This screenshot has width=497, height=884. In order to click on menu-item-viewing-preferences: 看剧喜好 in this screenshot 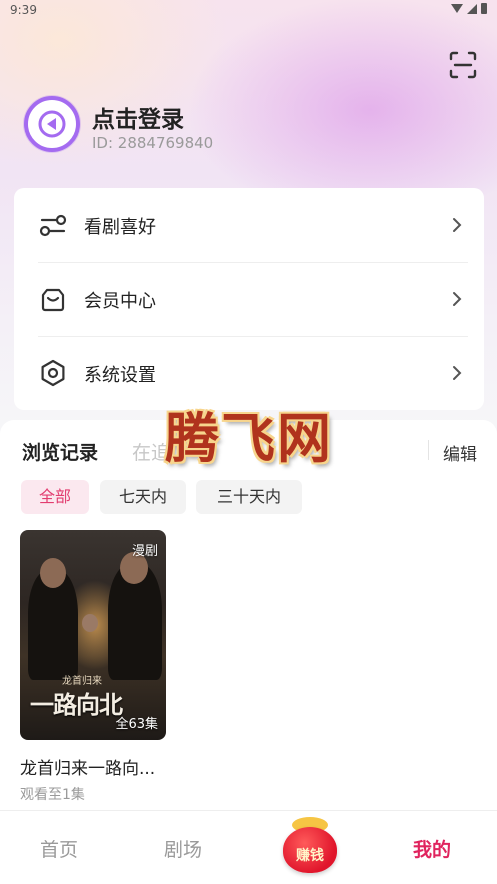, I will do `click(249, 225)`.